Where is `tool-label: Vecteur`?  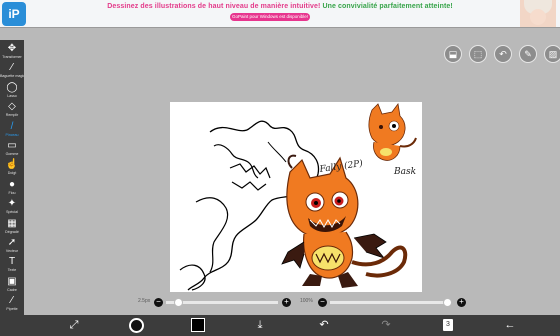
tool-label: Vecteur is located at coordinates (12, 251).